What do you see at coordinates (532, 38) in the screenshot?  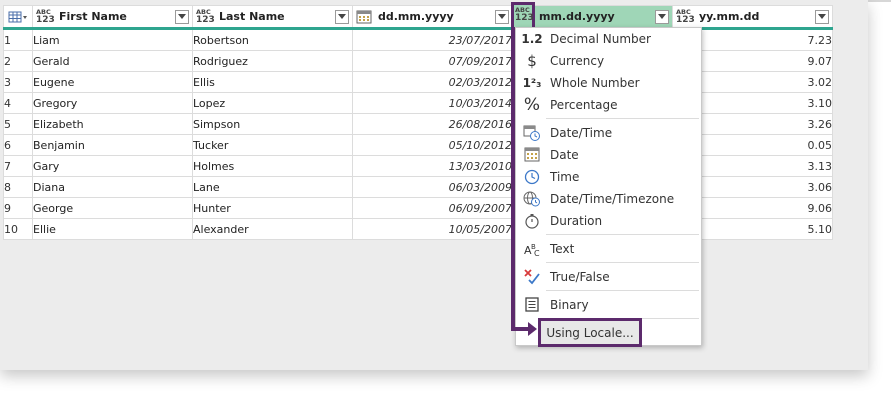 I see `decimal-number-icon: 1.2` at bounding box center [532, 38].